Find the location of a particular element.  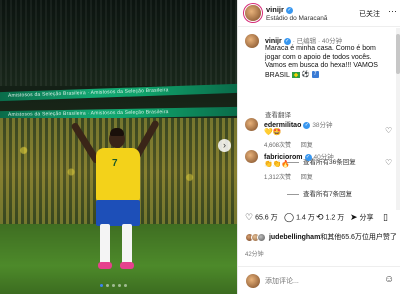

comment-meta: 4,608次赞 回复 is located at coordinates (292, 144).